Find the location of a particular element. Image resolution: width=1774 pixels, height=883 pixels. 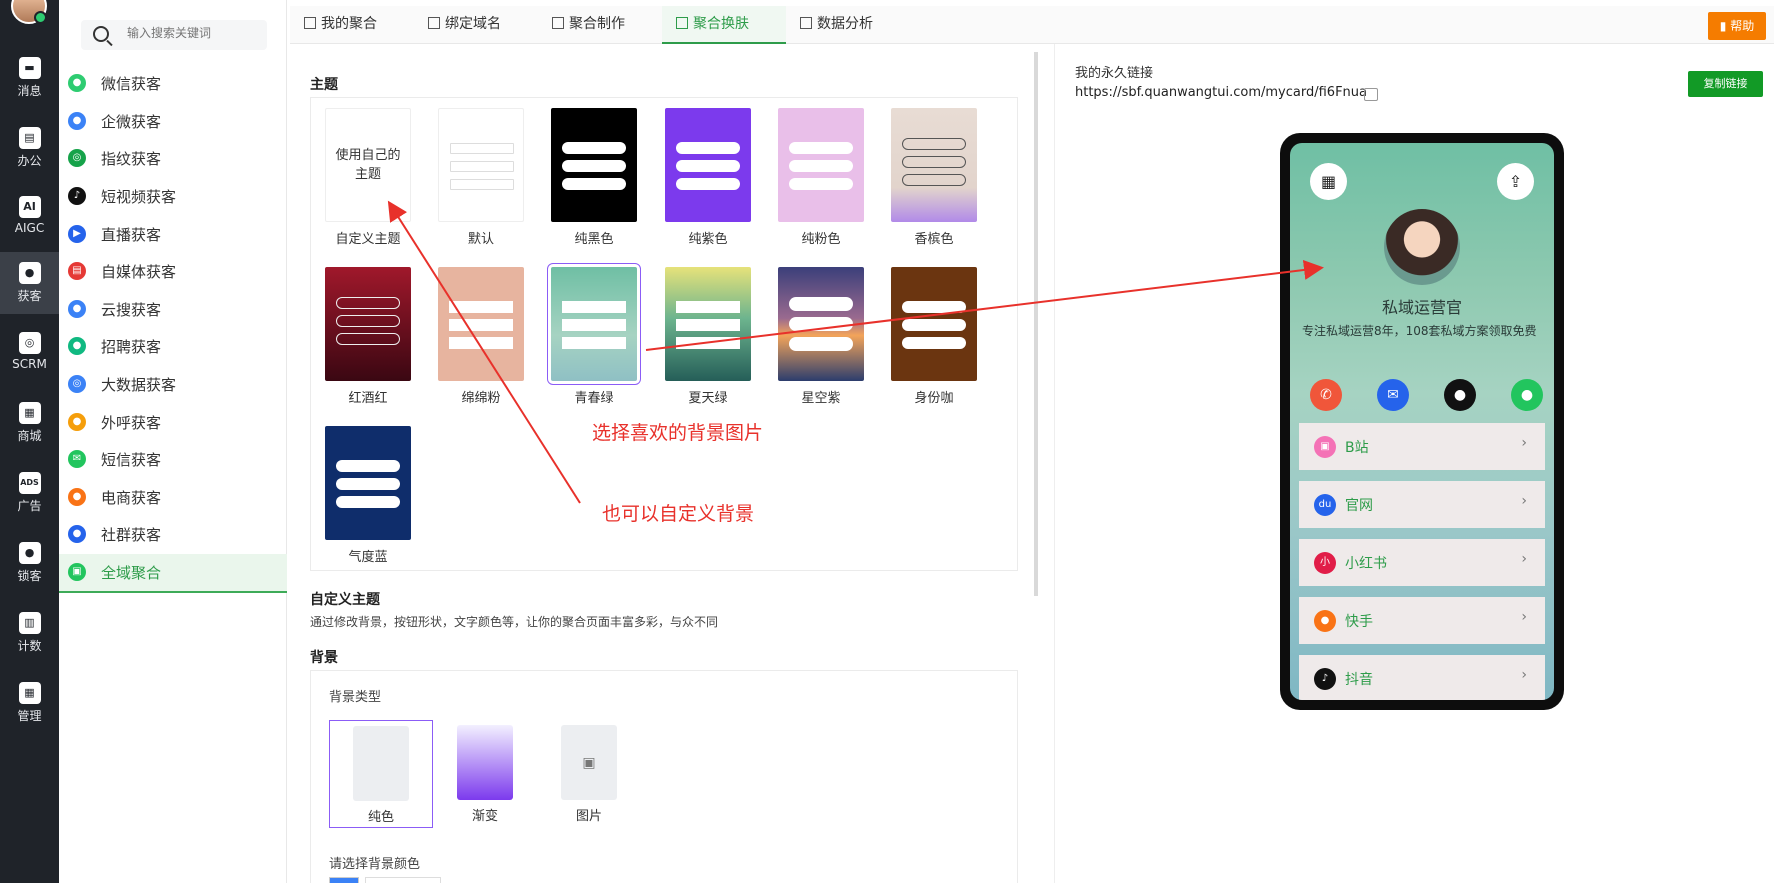

sidebar-item-outbound: ● 外呼获客 is located at coordinates (173, 422).